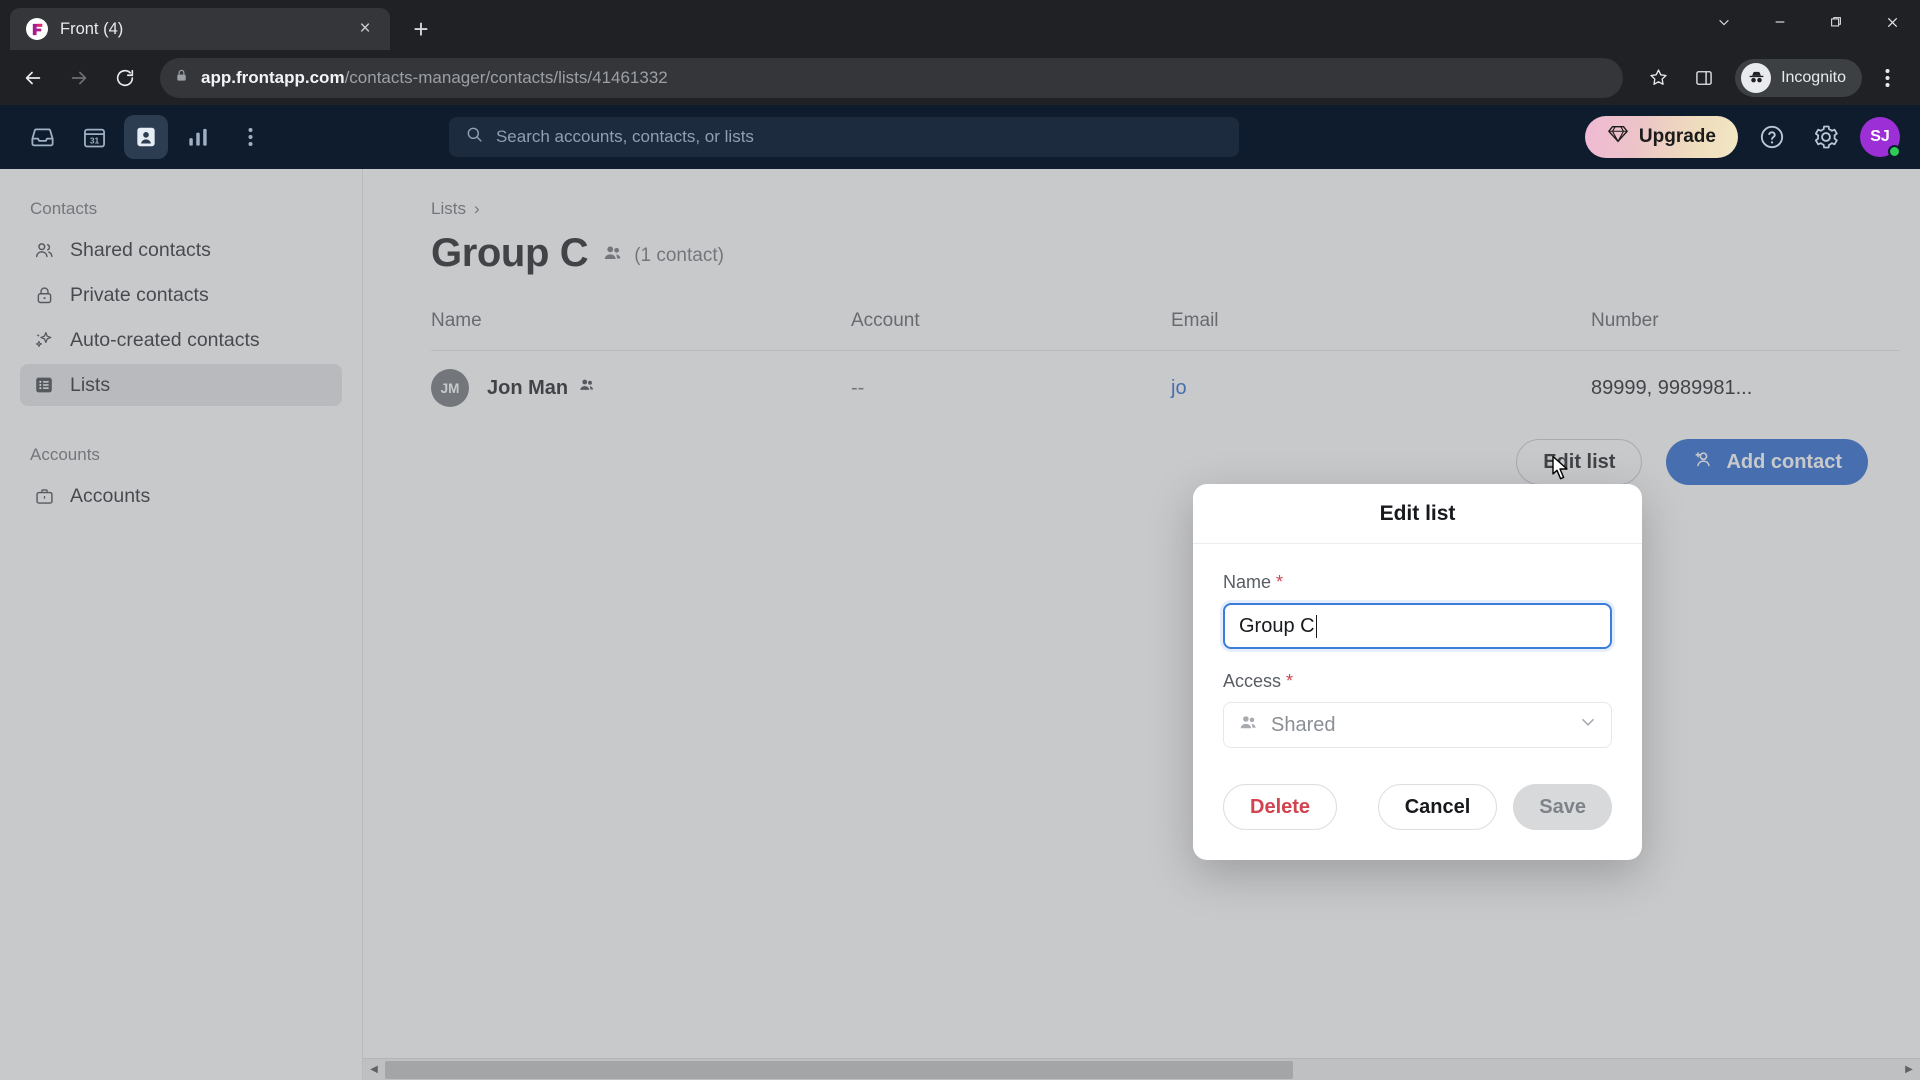  Describe the element at coordinates (1417, 655) in the screenshot. I see `dialog-body: Name * Group C Access * Shared` at that location.